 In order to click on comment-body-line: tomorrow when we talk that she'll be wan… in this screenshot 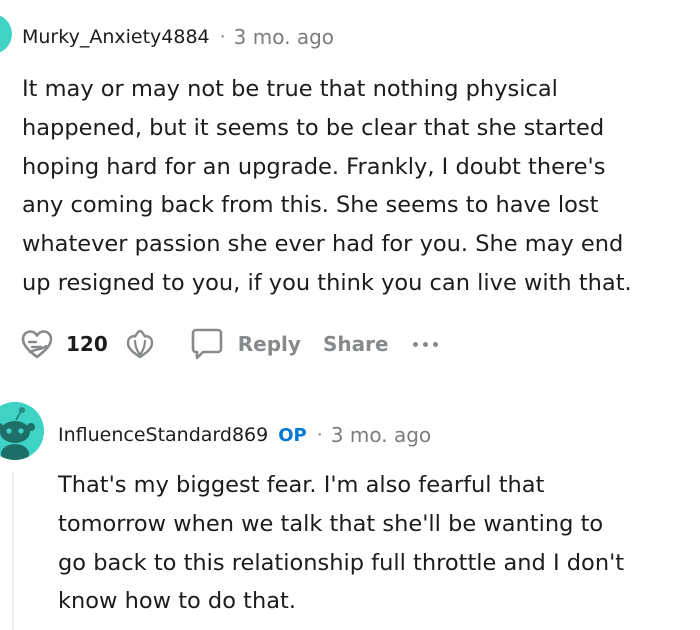, I will do `click(331, 523)`.